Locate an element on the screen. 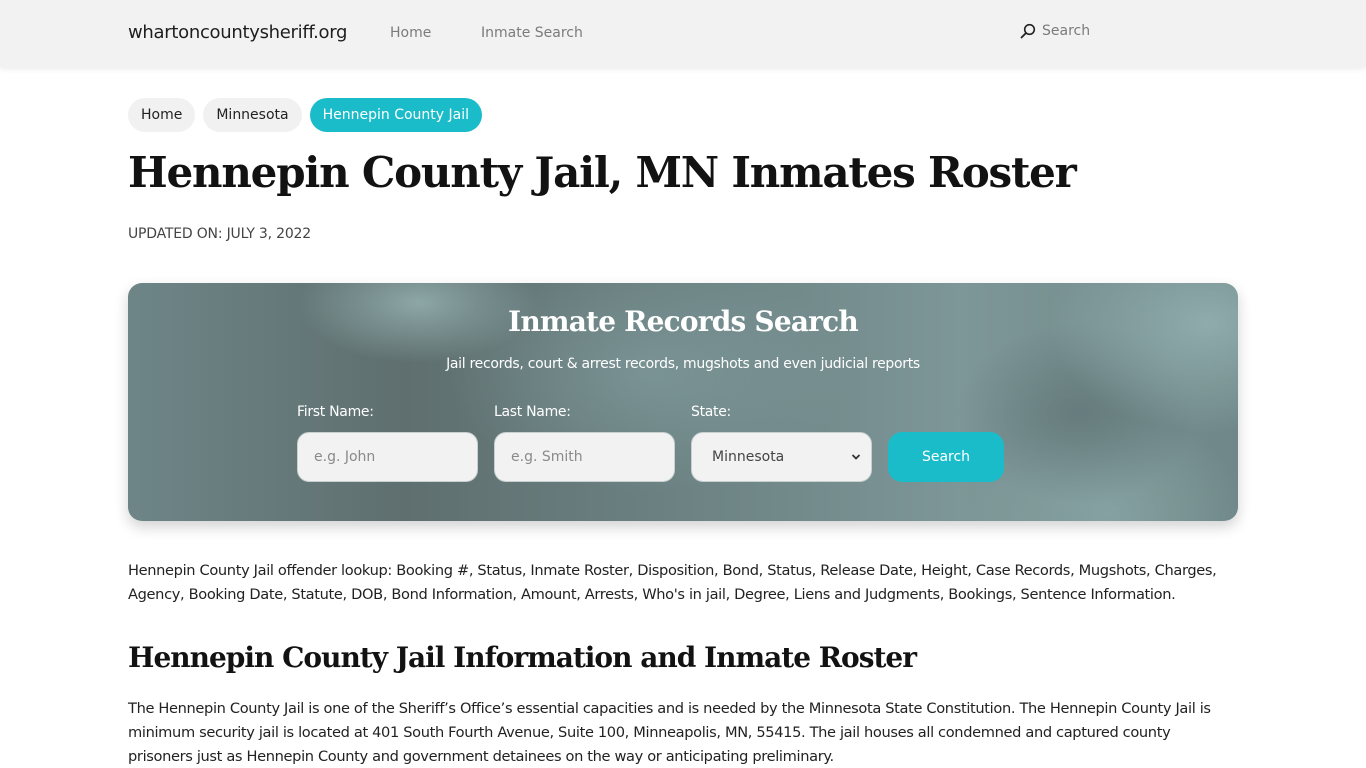 This screenshot has width=1366, height=768. first-name-input is located at coordinates (387, 457).